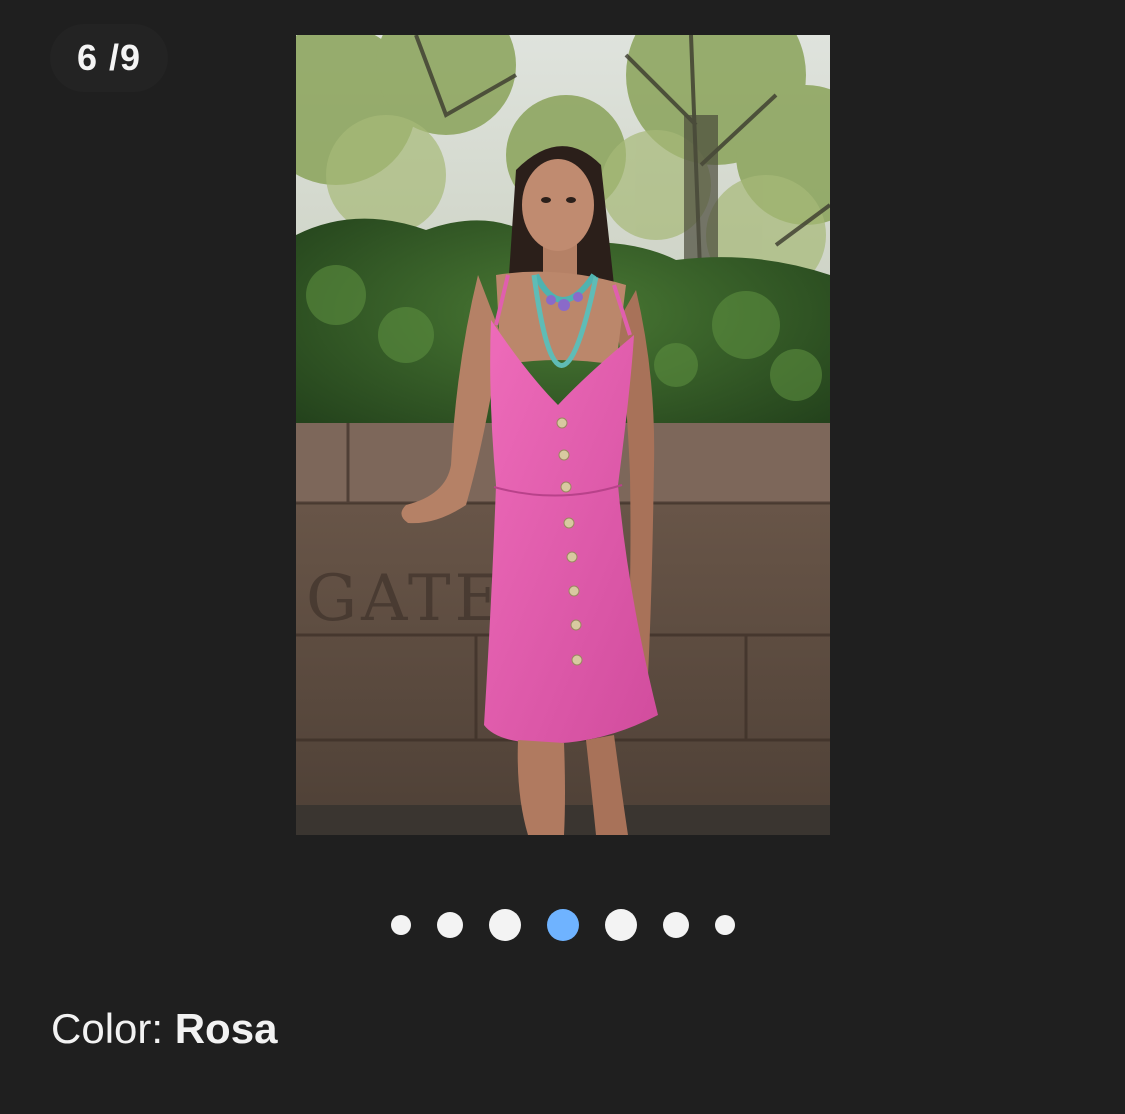  Describe the element at coordinates (107, 1028) in the screenshot. I see `color-label: Color:` at that location.